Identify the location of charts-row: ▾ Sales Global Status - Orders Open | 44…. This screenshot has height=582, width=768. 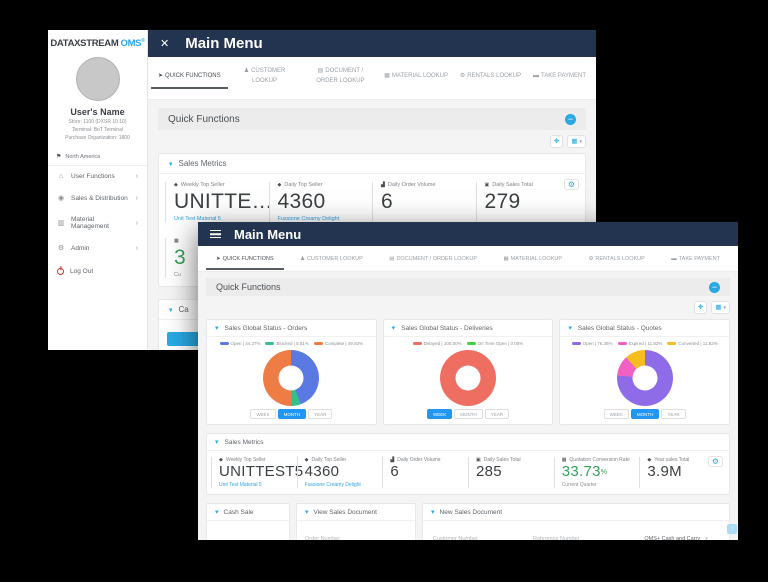
(468, 372).